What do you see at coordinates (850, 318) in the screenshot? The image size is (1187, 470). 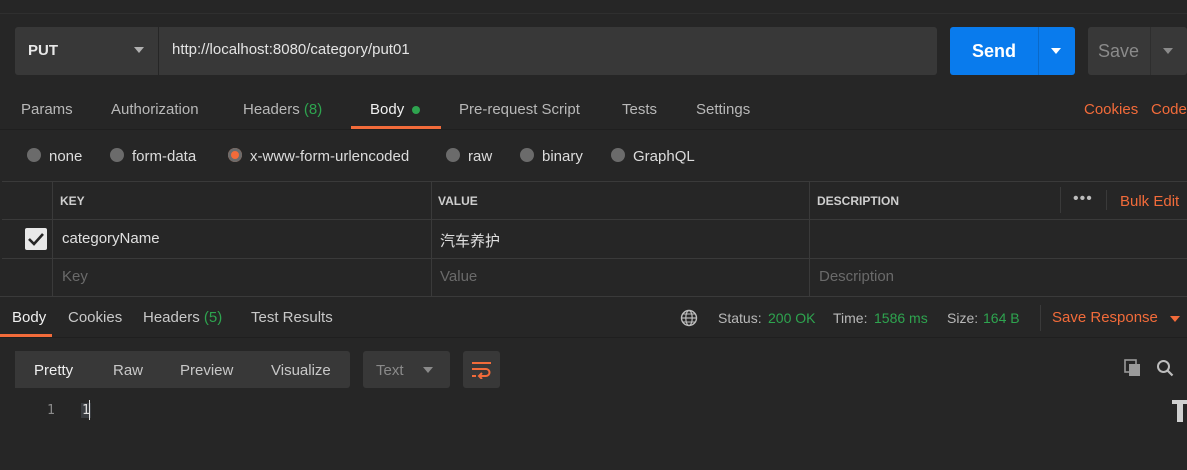 I see `time-label: Time:` at bounding box center [850, 318].